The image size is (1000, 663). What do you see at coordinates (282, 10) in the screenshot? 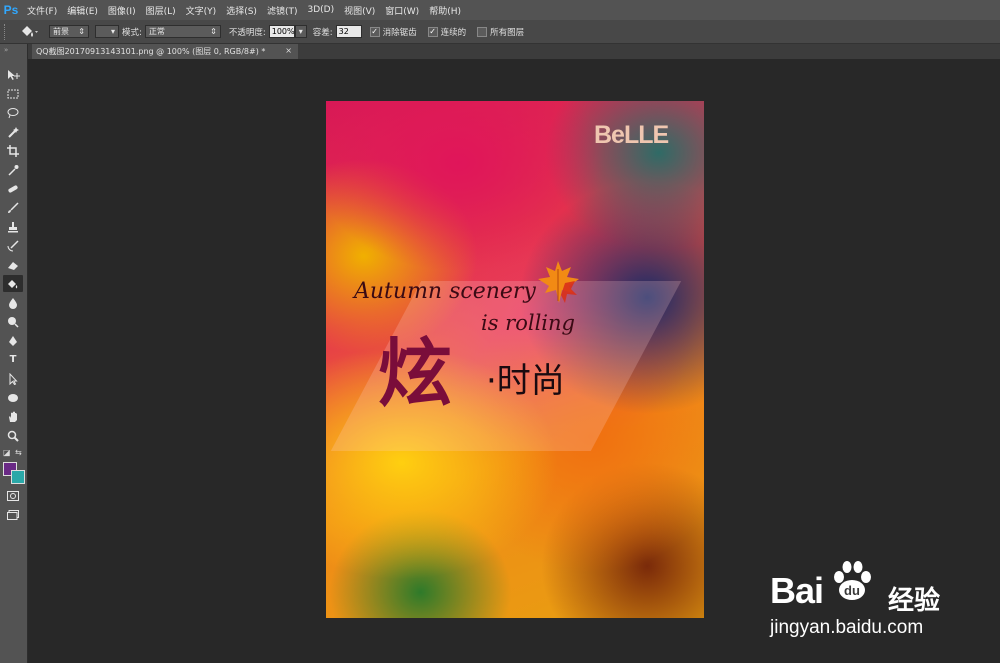
I see `menu-filter: 滤镜(T)` at bounding box center [282, 10].